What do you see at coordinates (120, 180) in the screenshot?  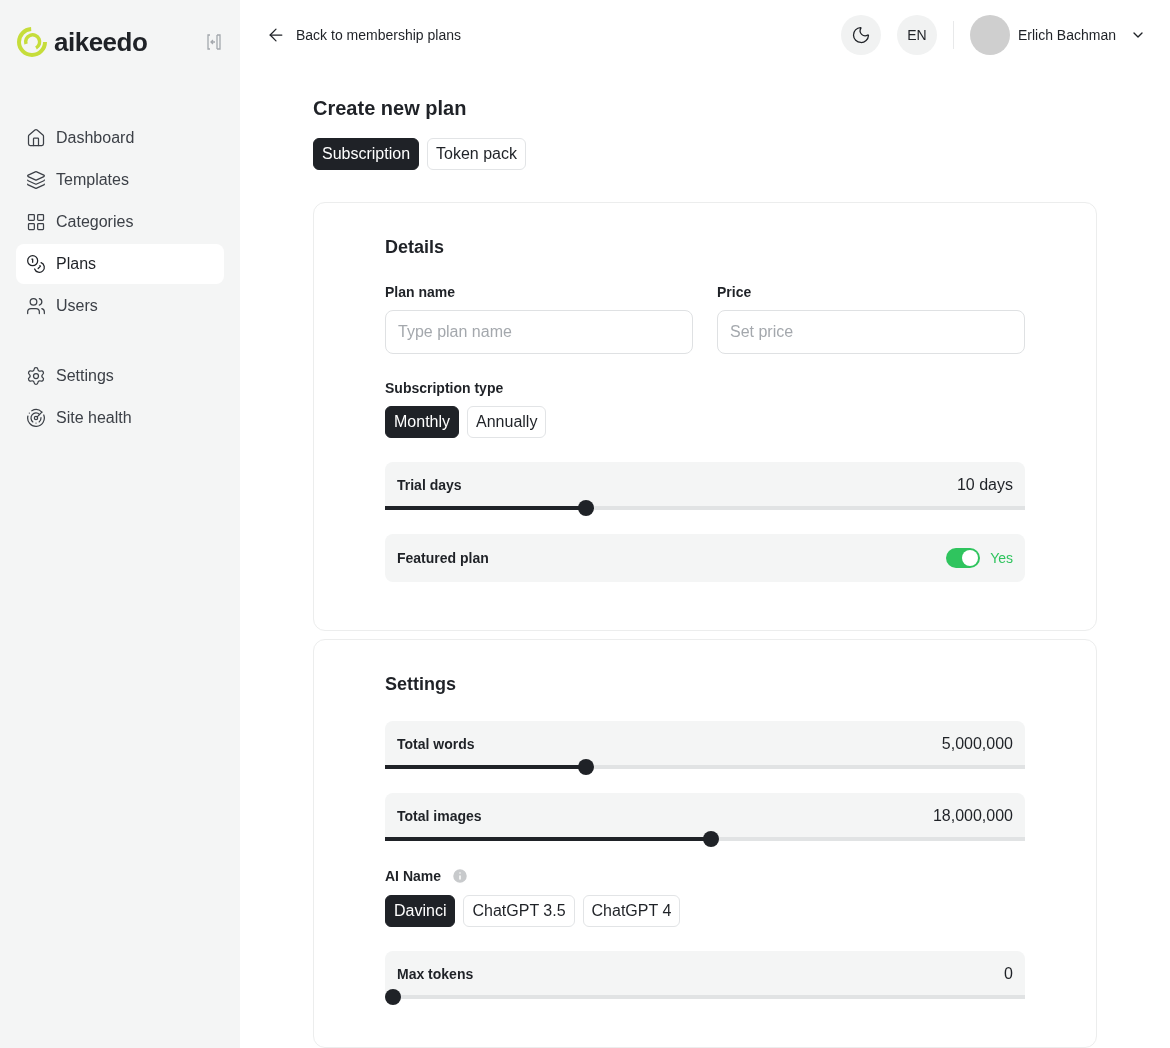 I see `sidebar-item: Templates` at bounding box center [120, 180].